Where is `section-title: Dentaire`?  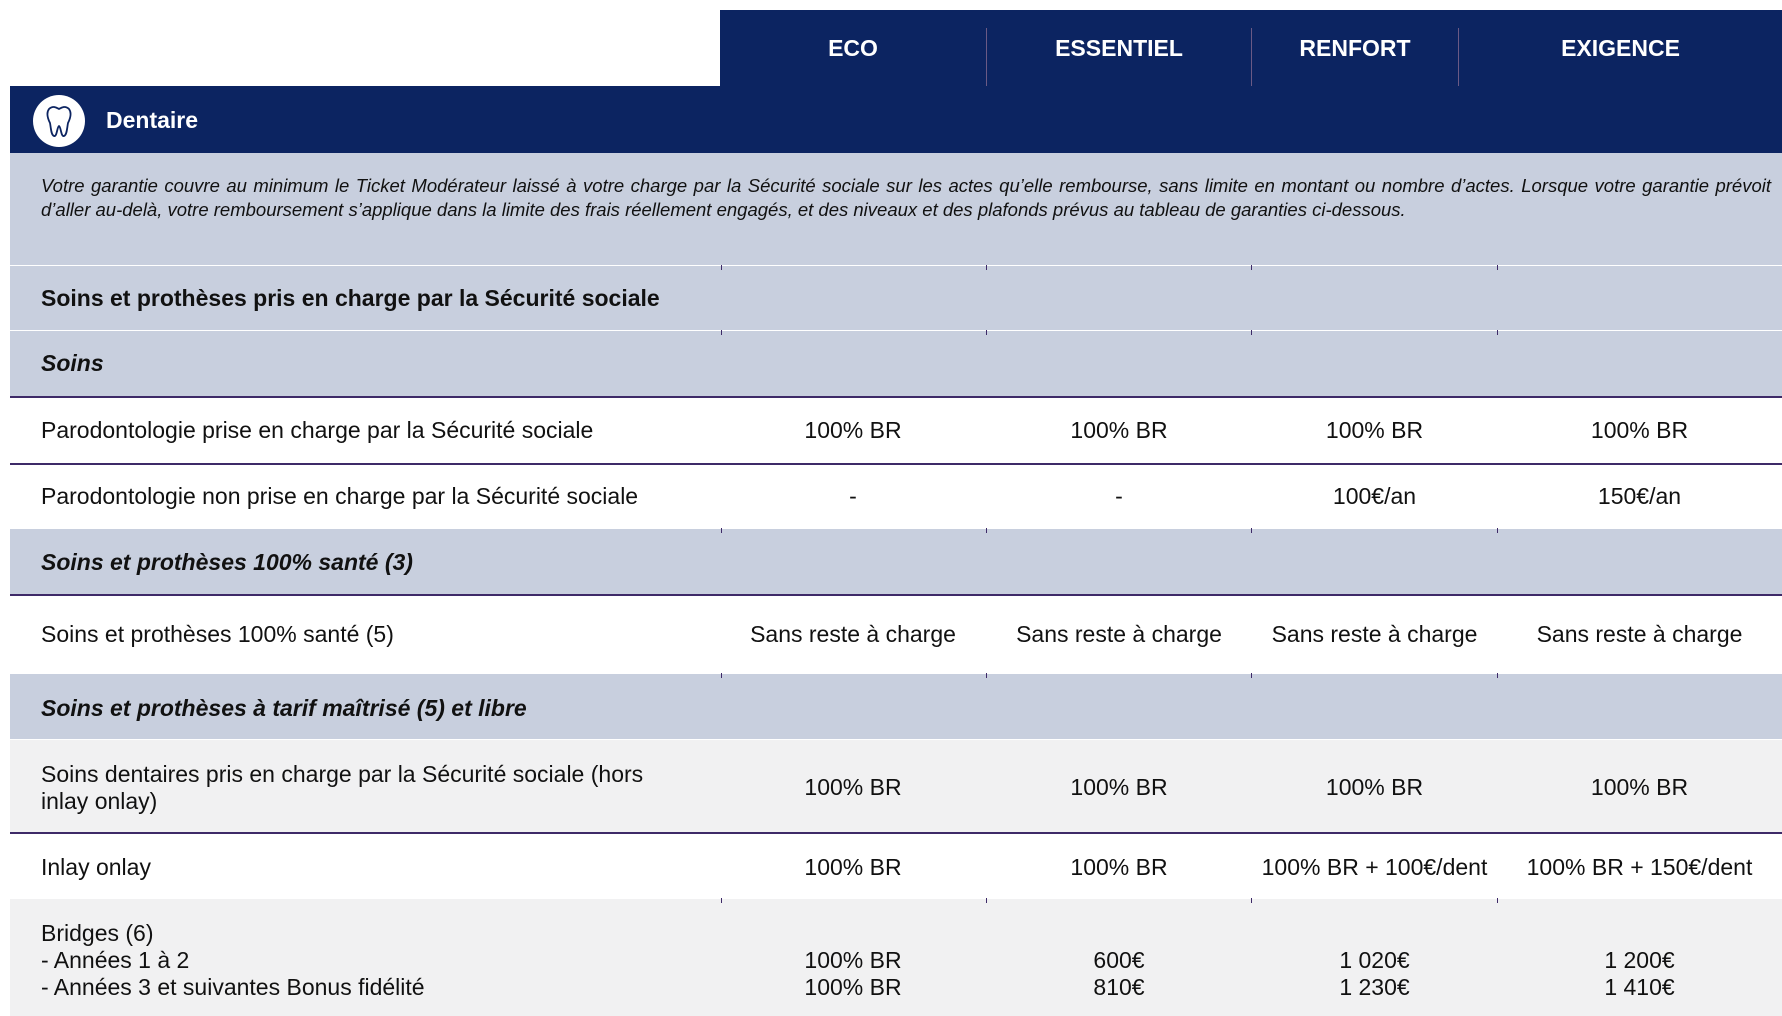
section-title: Dentaire is located at coordinates (152, 120).